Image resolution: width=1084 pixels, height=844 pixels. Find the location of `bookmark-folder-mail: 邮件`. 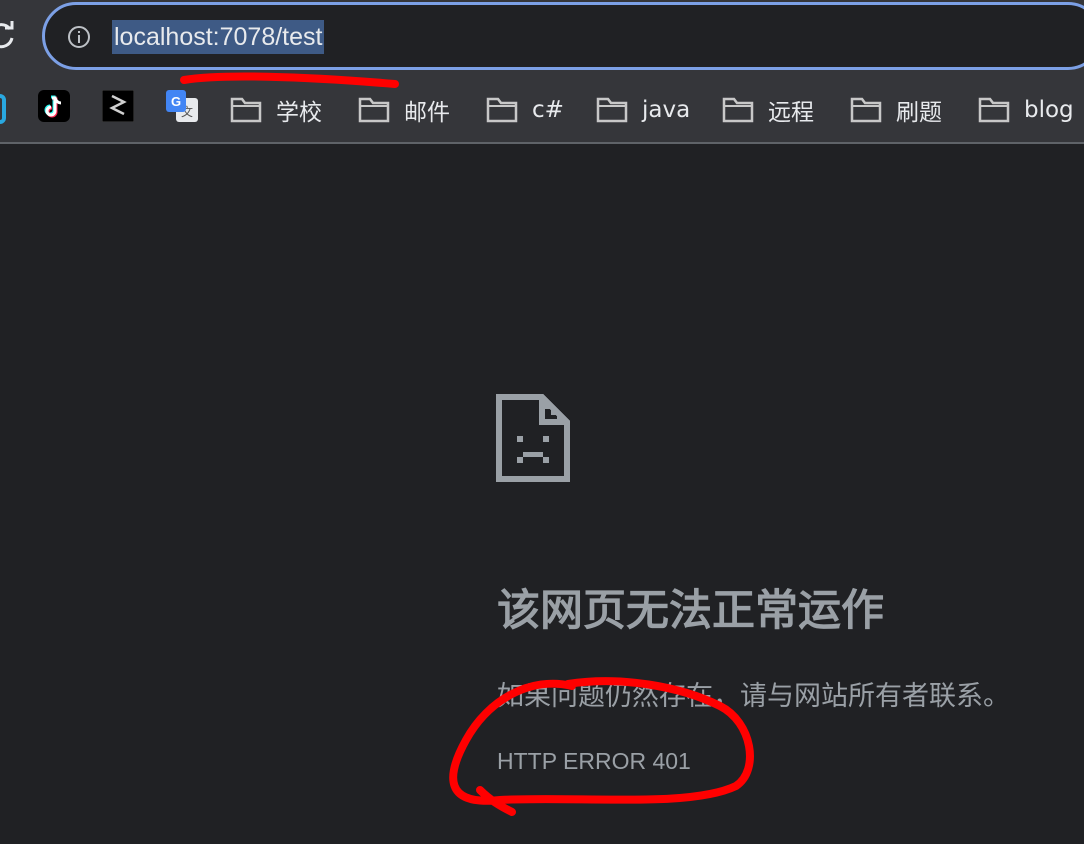

bookmark-folder-mail: 邮件 is located at coordinates (404, 110).